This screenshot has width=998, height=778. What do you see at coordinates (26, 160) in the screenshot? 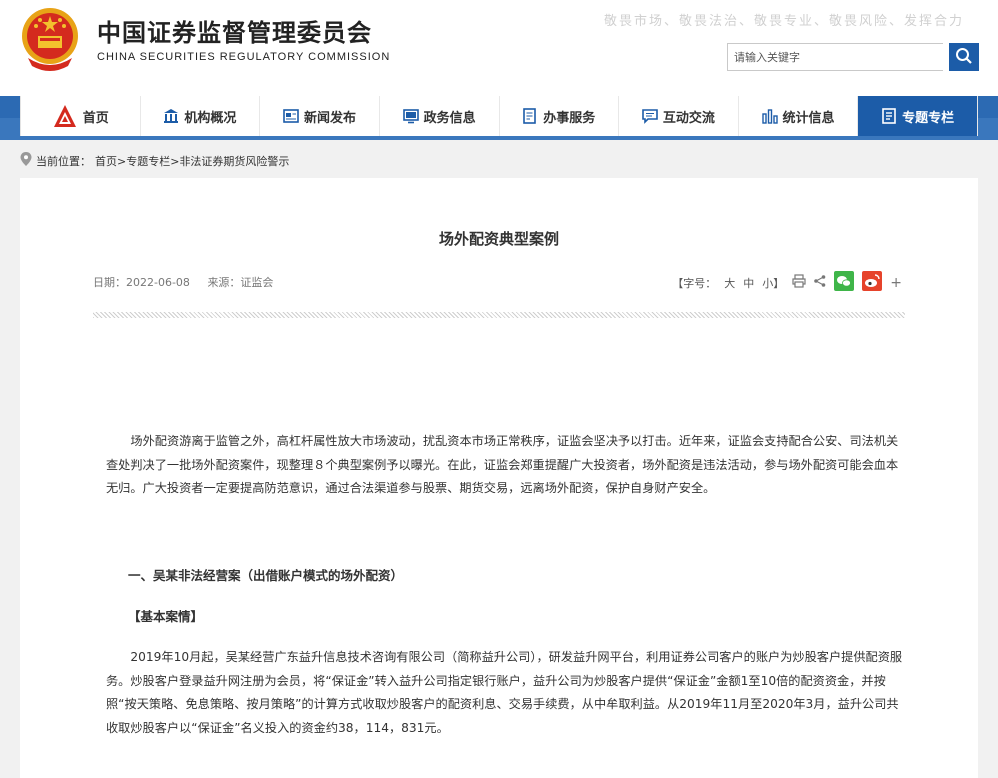
I see `location-pin-icon` at bounding box center [26, 160].